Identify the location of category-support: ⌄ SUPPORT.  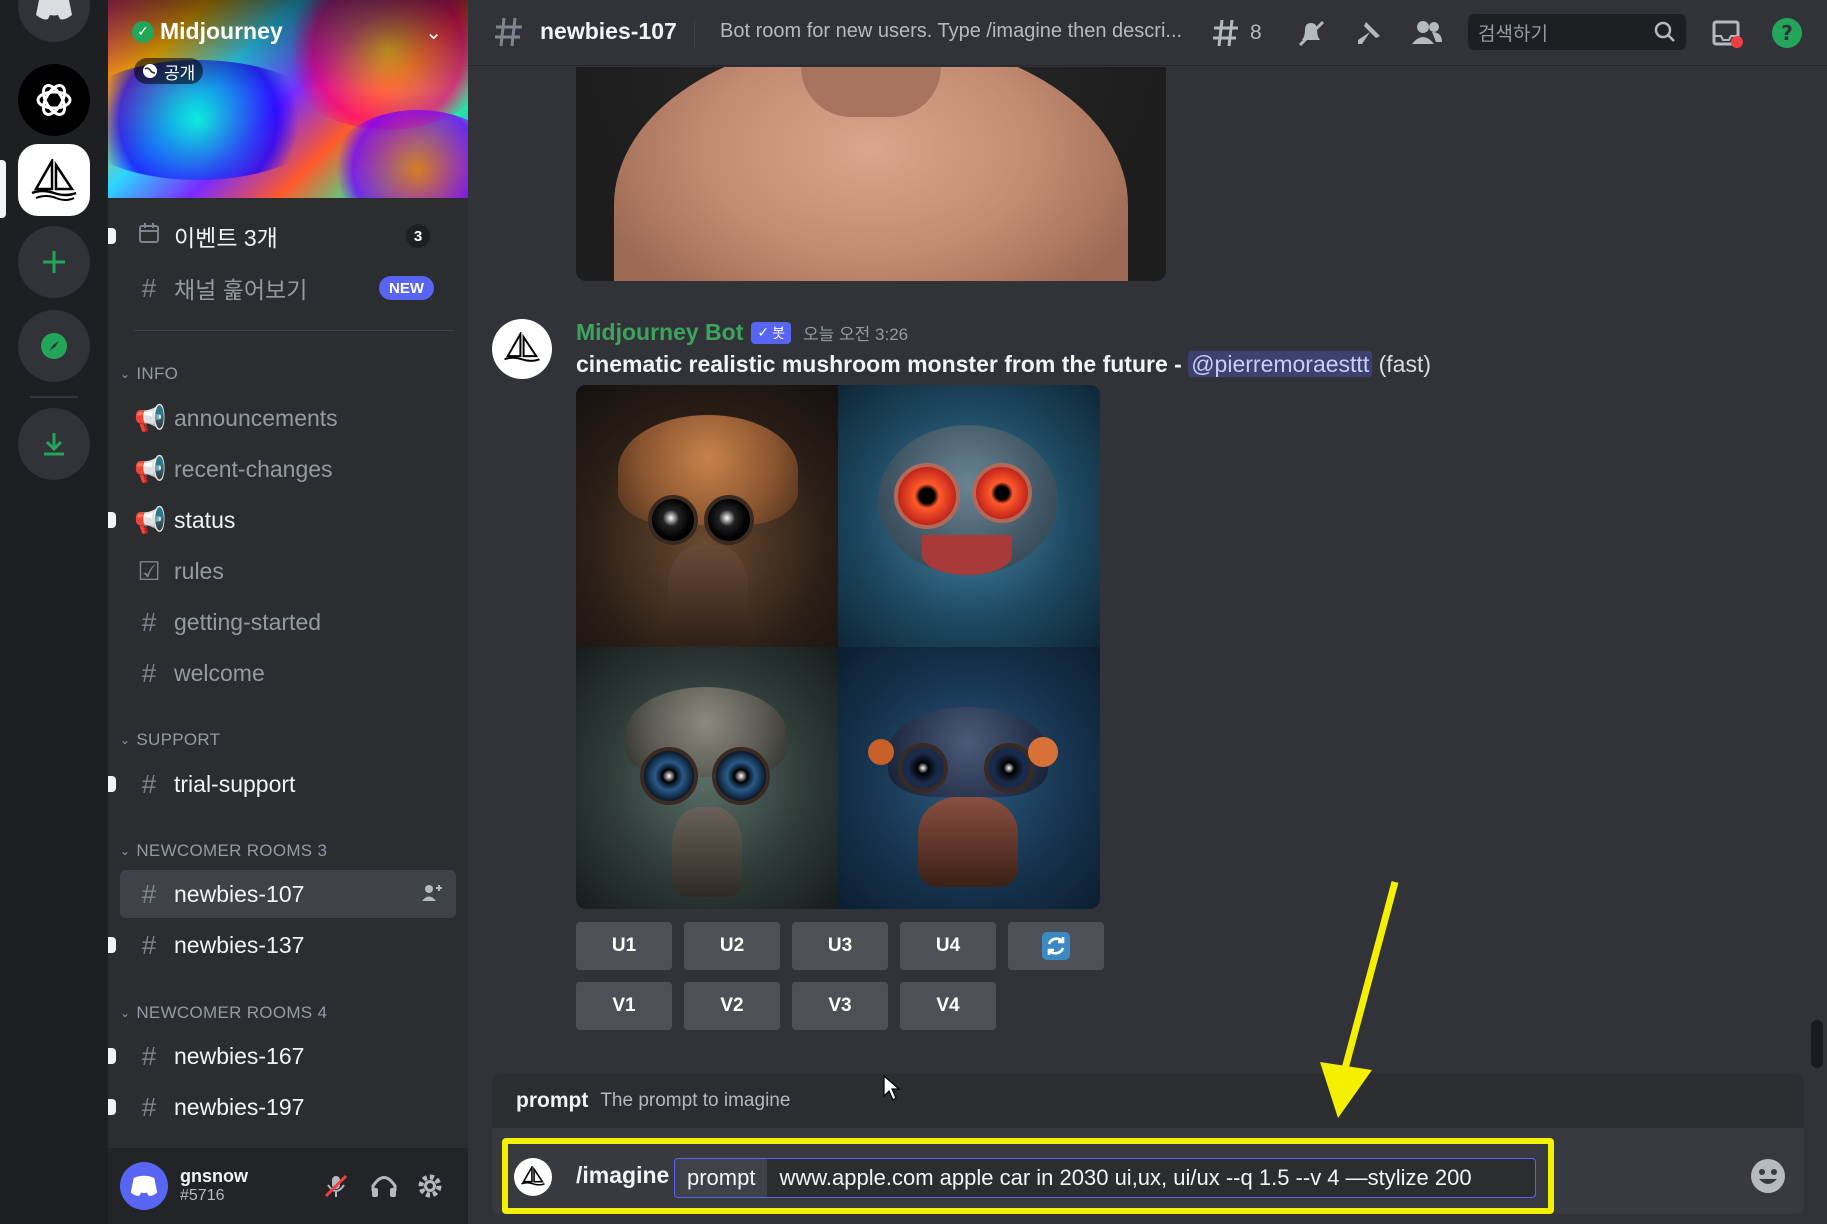
(170, 740).